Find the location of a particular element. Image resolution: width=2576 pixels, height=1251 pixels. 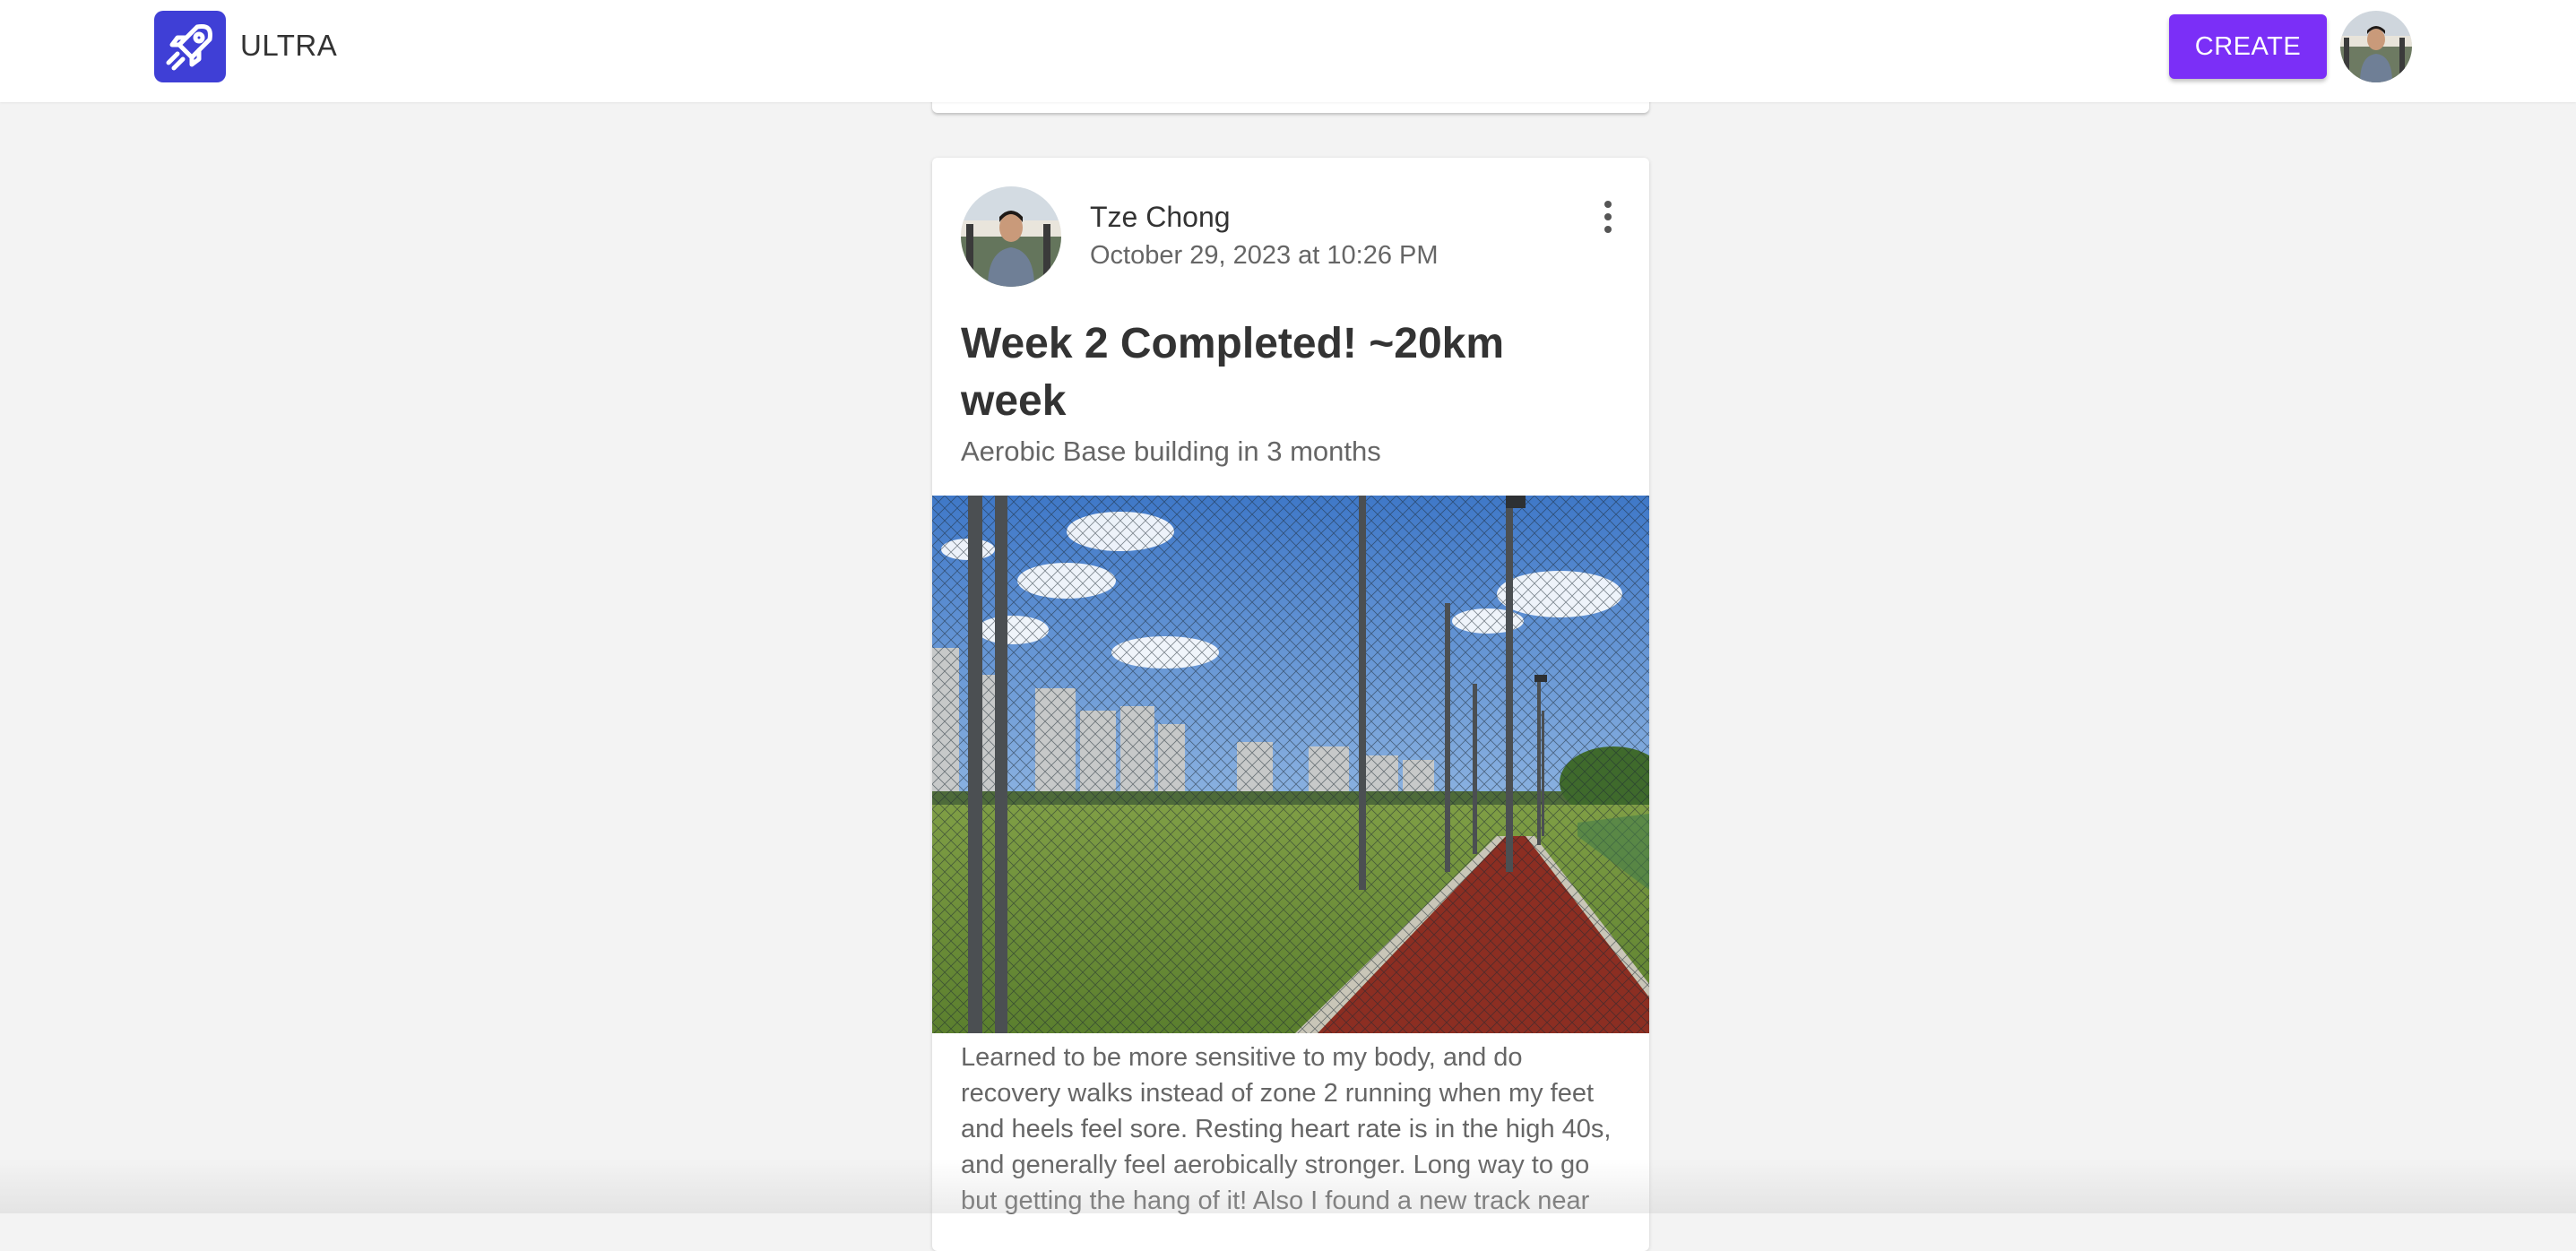

rocket-logo-icon is located at coordinates (189, 47).